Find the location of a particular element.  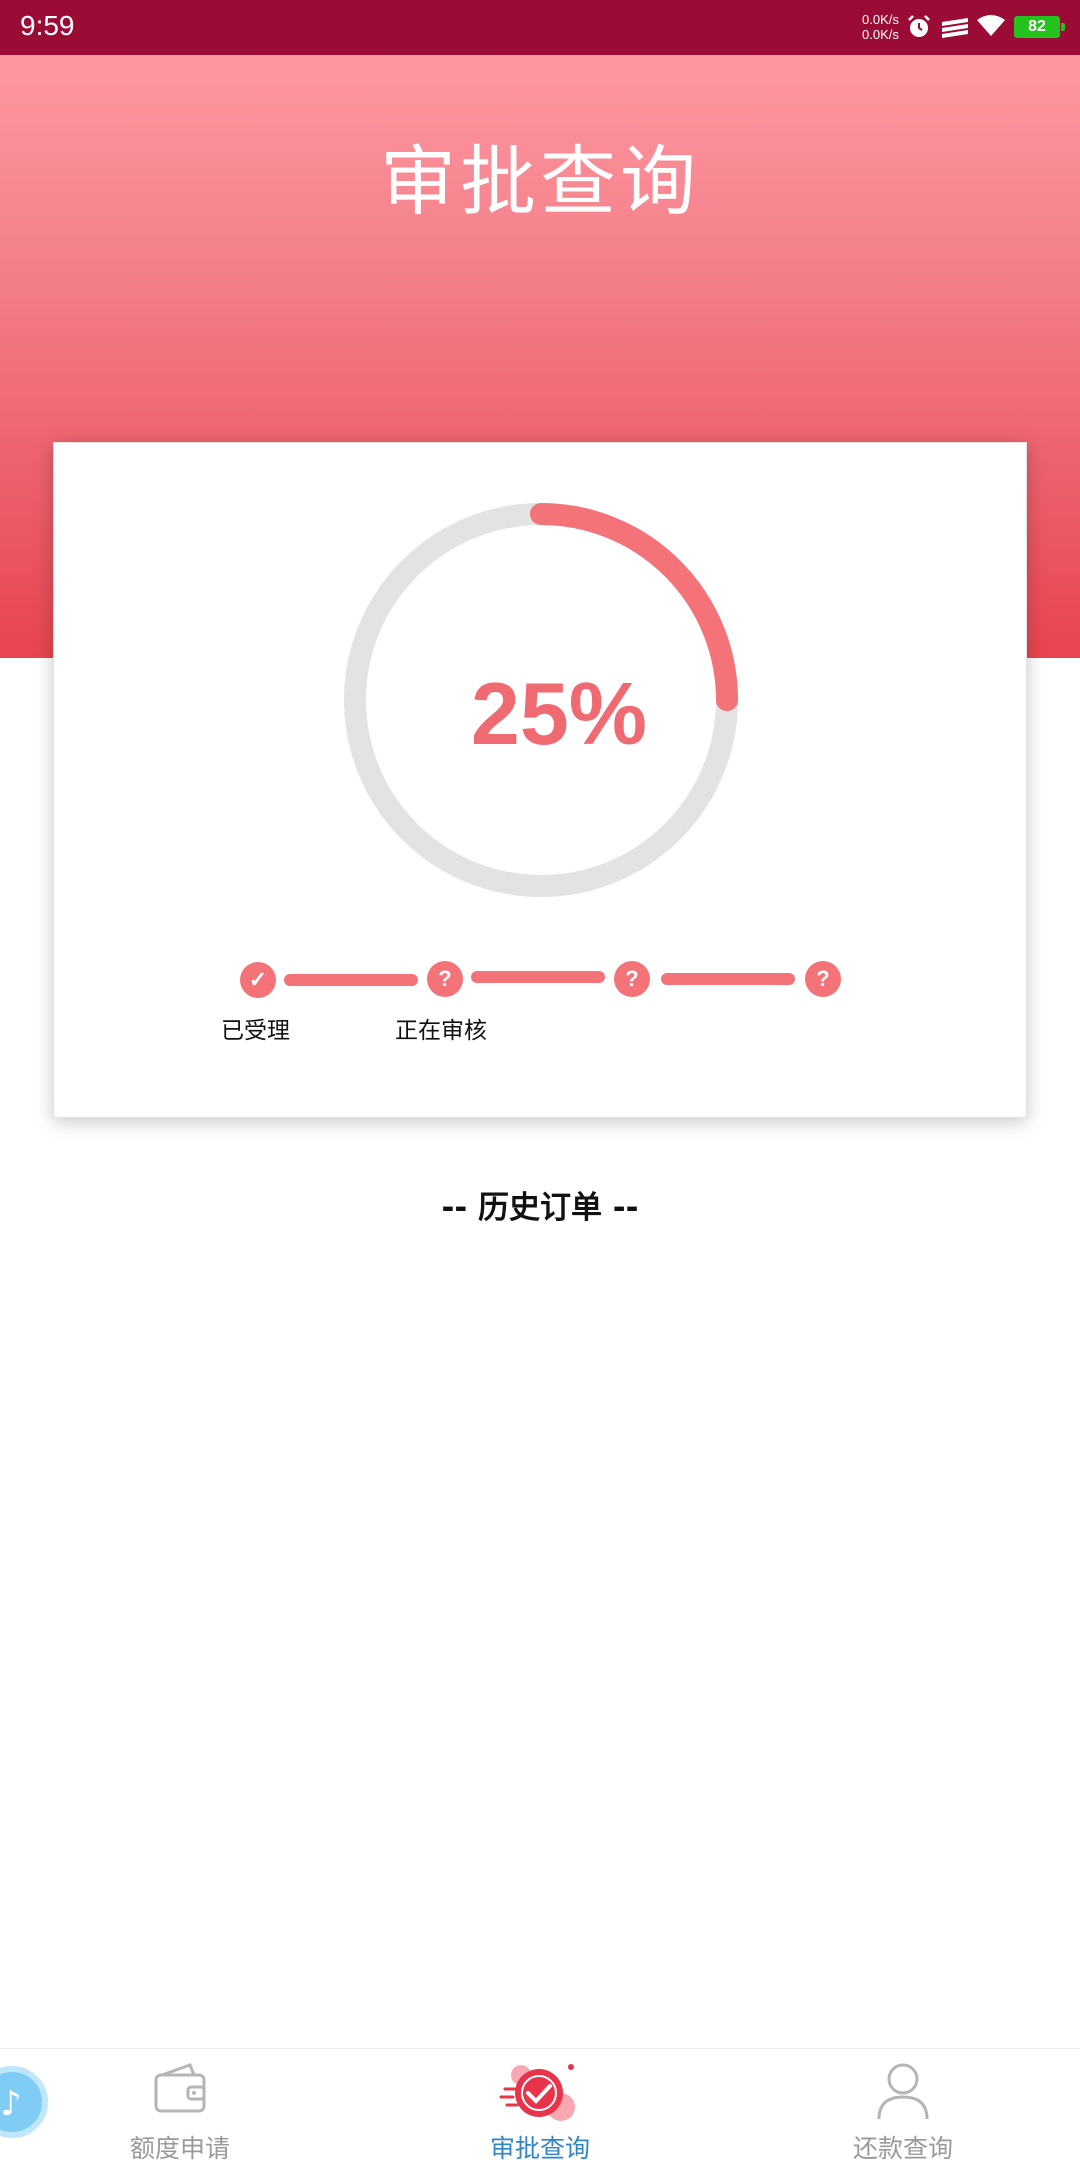

nav-label-quota-apply: 额度申请 is located at coordinates (179, 2147).